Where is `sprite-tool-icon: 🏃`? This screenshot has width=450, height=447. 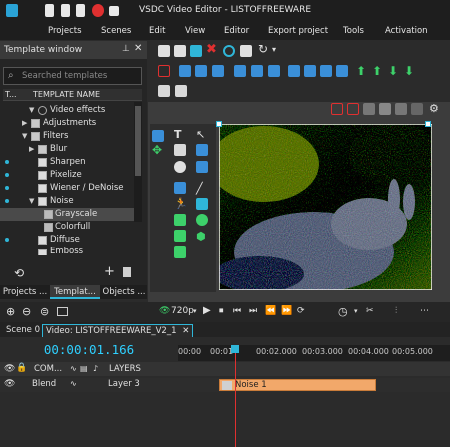 sprite-tool-icon: 🏃 is located at coordinates (181, 203).